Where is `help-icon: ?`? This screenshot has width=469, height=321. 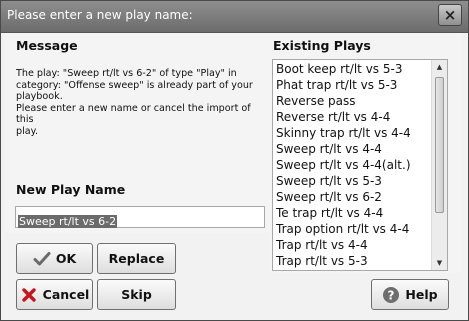
help-icon: ? is located at coordinates (391, 295).